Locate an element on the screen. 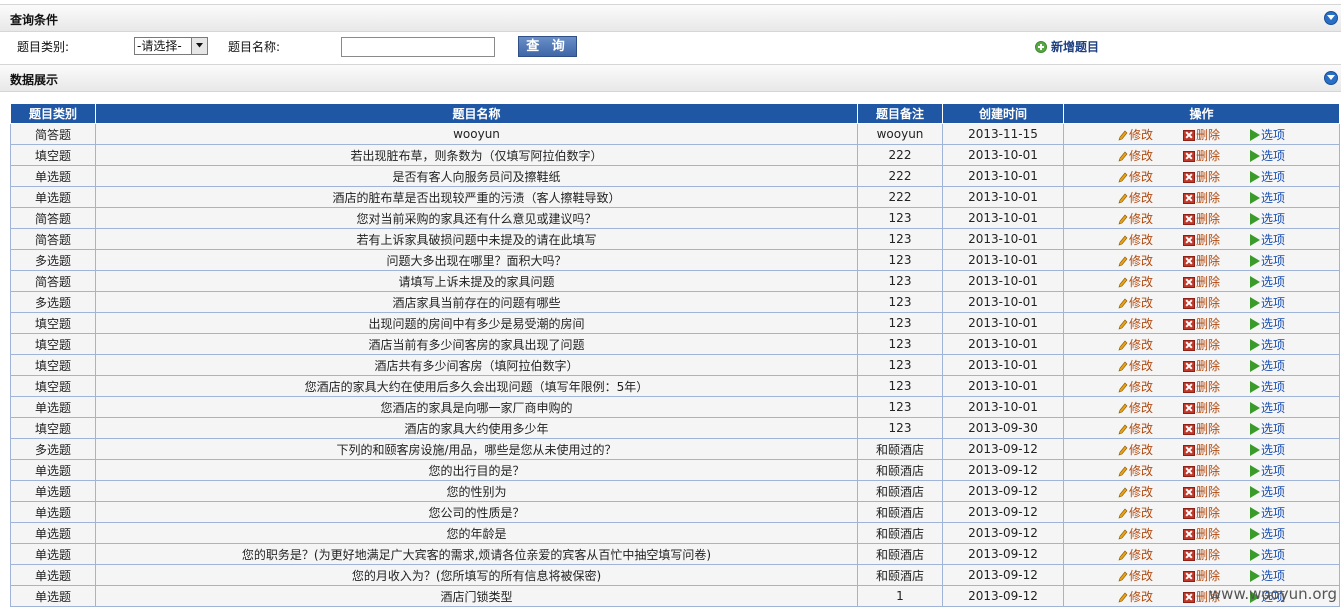 The image size is (1341, 607). cell-category: 填空题 is located at coordinates (53, 323).